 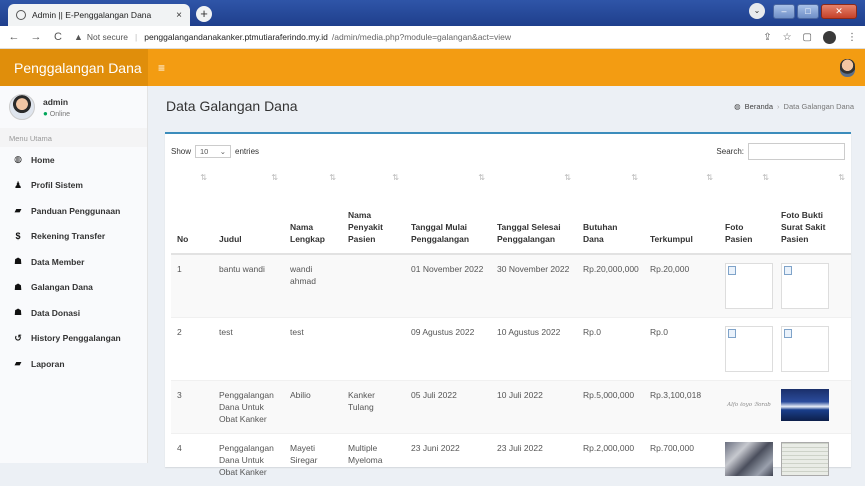 I want to click on cell-mulai: 01 November 2022, so click(x=448, y=286).